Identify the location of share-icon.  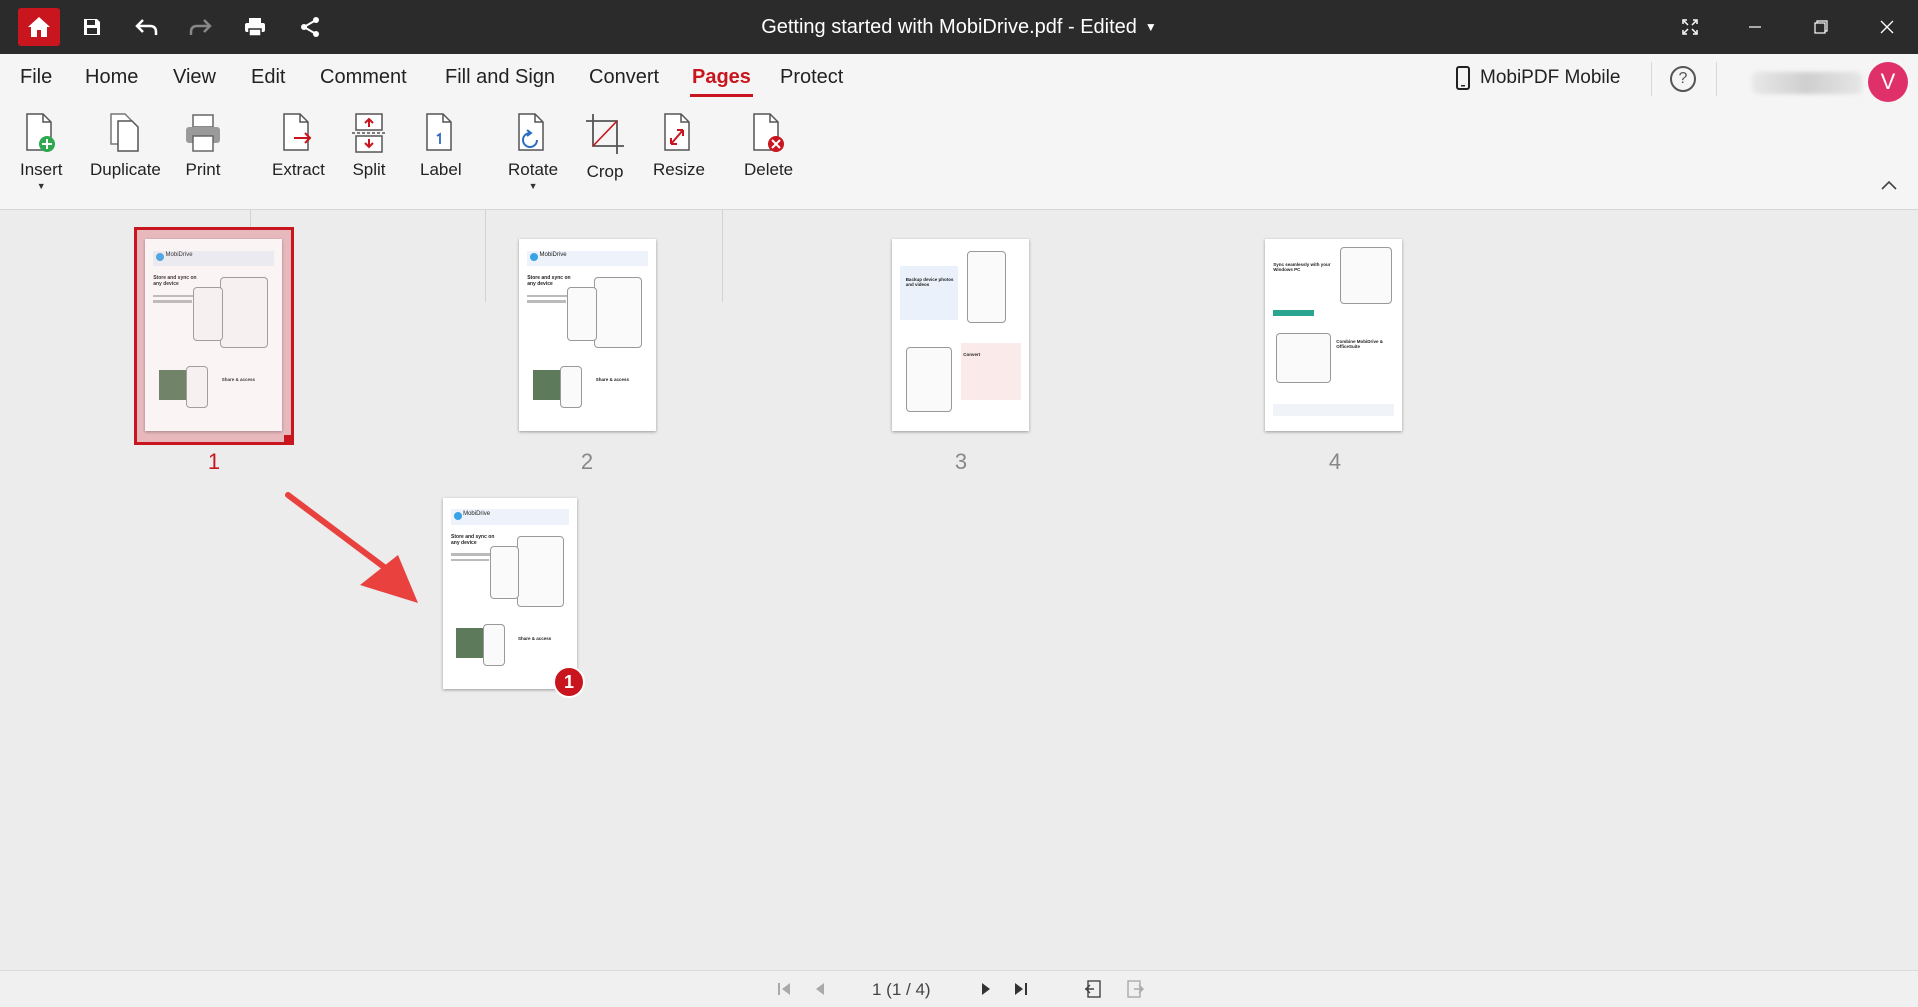
(310, 27).